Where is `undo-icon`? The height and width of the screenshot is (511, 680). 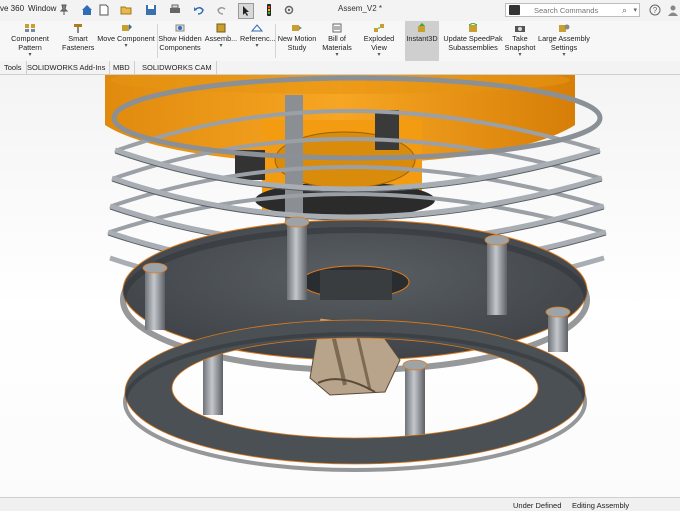 undo-icon is located at coordinates (199, 10).